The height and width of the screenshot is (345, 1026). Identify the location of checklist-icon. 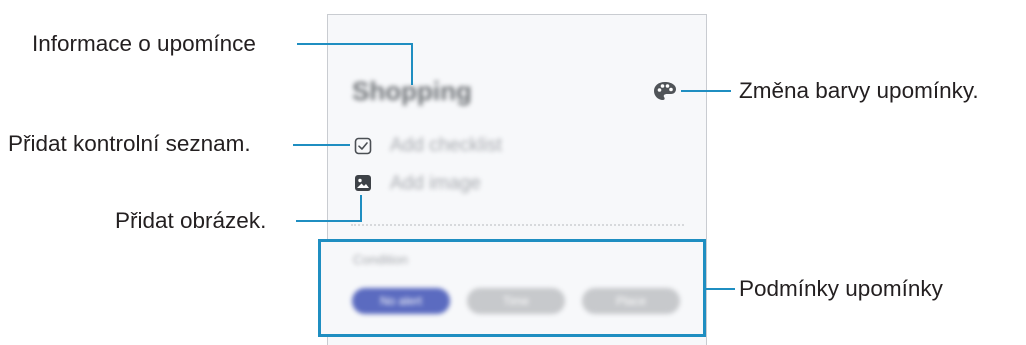
(363, 146).